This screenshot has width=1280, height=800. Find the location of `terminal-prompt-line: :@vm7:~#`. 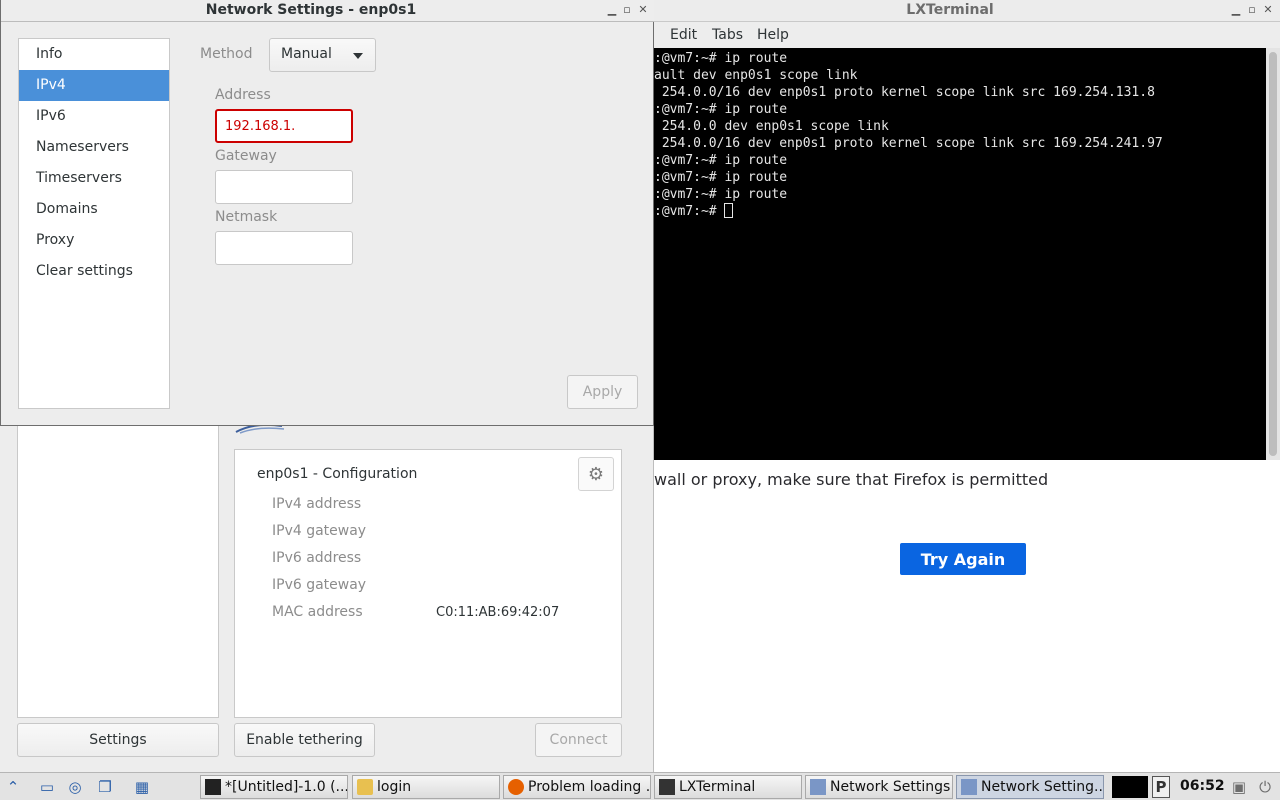

terminal-prompt-line: :@vm7:~# is located at coordinates (694, 211).